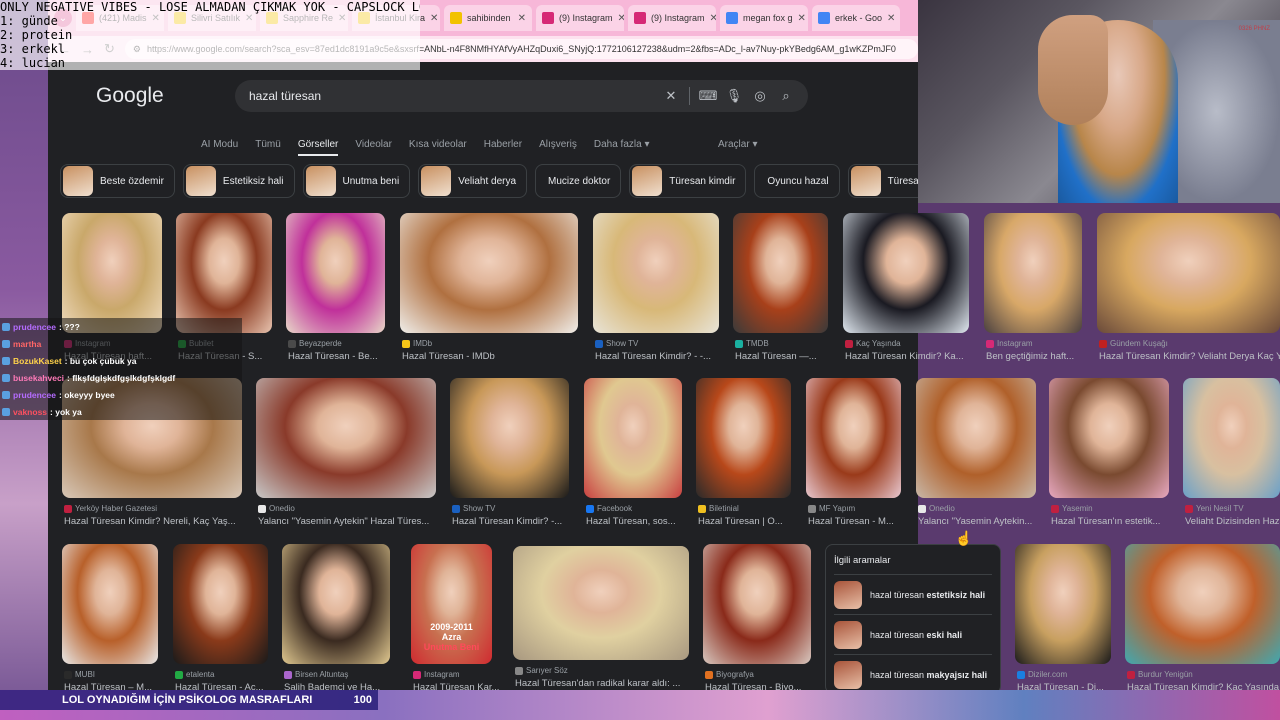 This screenshot has height=720, width=1280. What do you see at coordinates (1232, 508) in the screenshot?
I see `result-source: Yeni Nesil TV` at bounding box center [1232, 508].